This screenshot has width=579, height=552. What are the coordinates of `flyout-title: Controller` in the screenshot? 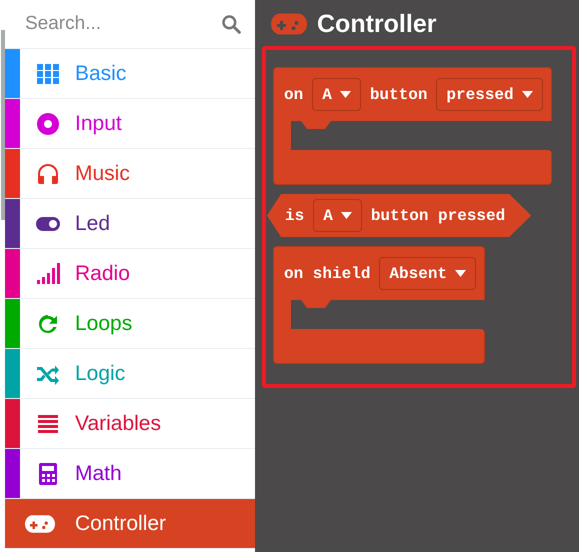 It's located at (376, 24).